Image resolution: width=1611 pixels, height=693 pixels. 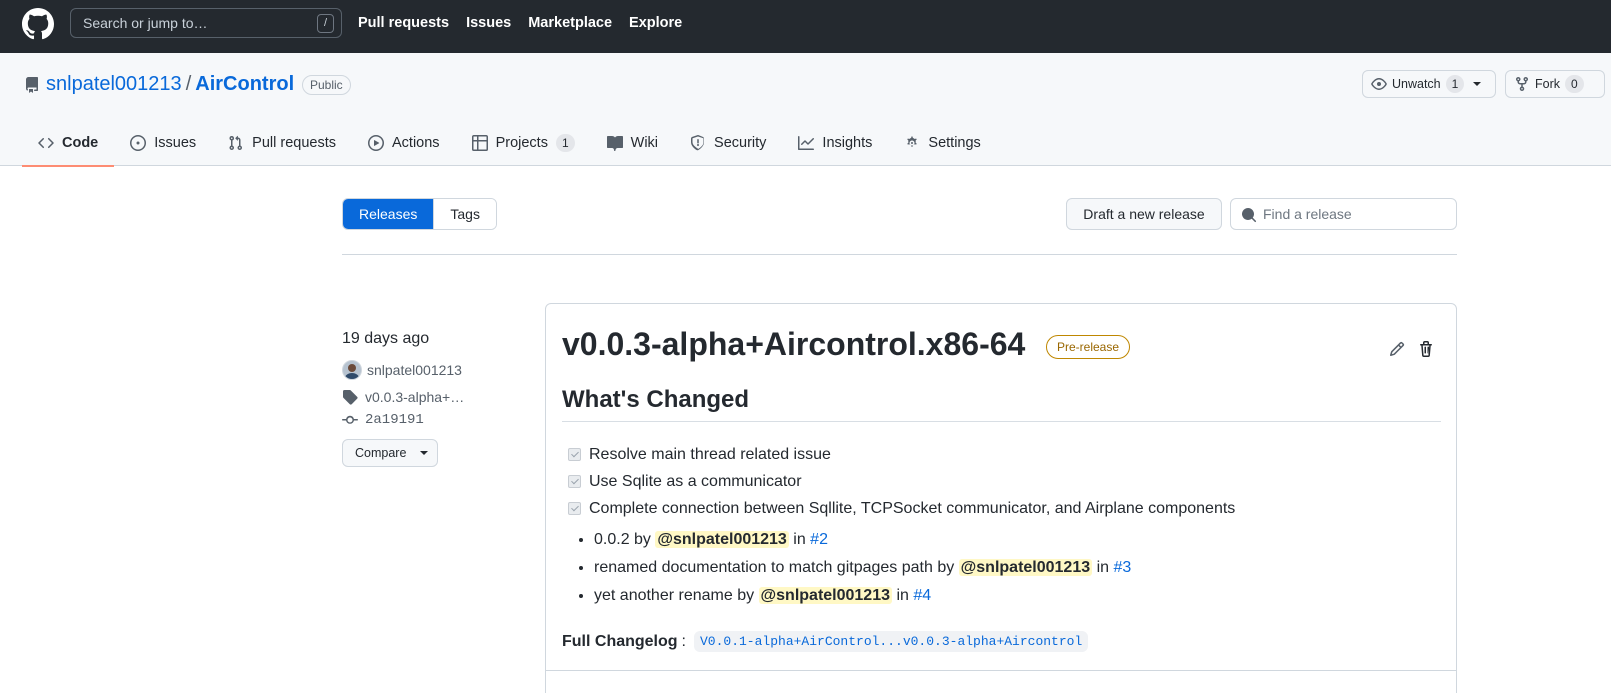 What do you see at coordinates (683, 641) in the screenshot?
I see `changelog-colon: :` at bounding box center [683, 641].